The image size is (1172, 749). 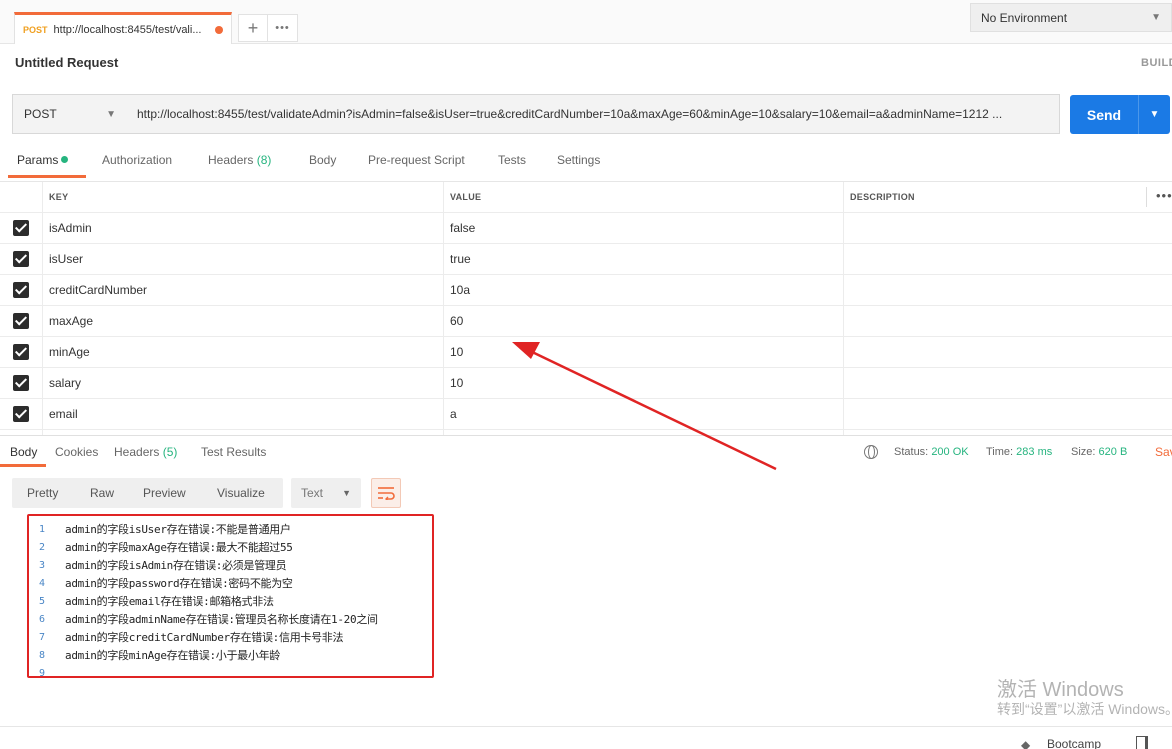 What do you see at coordinates (950, 452) in the screenshot?
I see `status-value: 200 OK` at bounding box center [950, 452].